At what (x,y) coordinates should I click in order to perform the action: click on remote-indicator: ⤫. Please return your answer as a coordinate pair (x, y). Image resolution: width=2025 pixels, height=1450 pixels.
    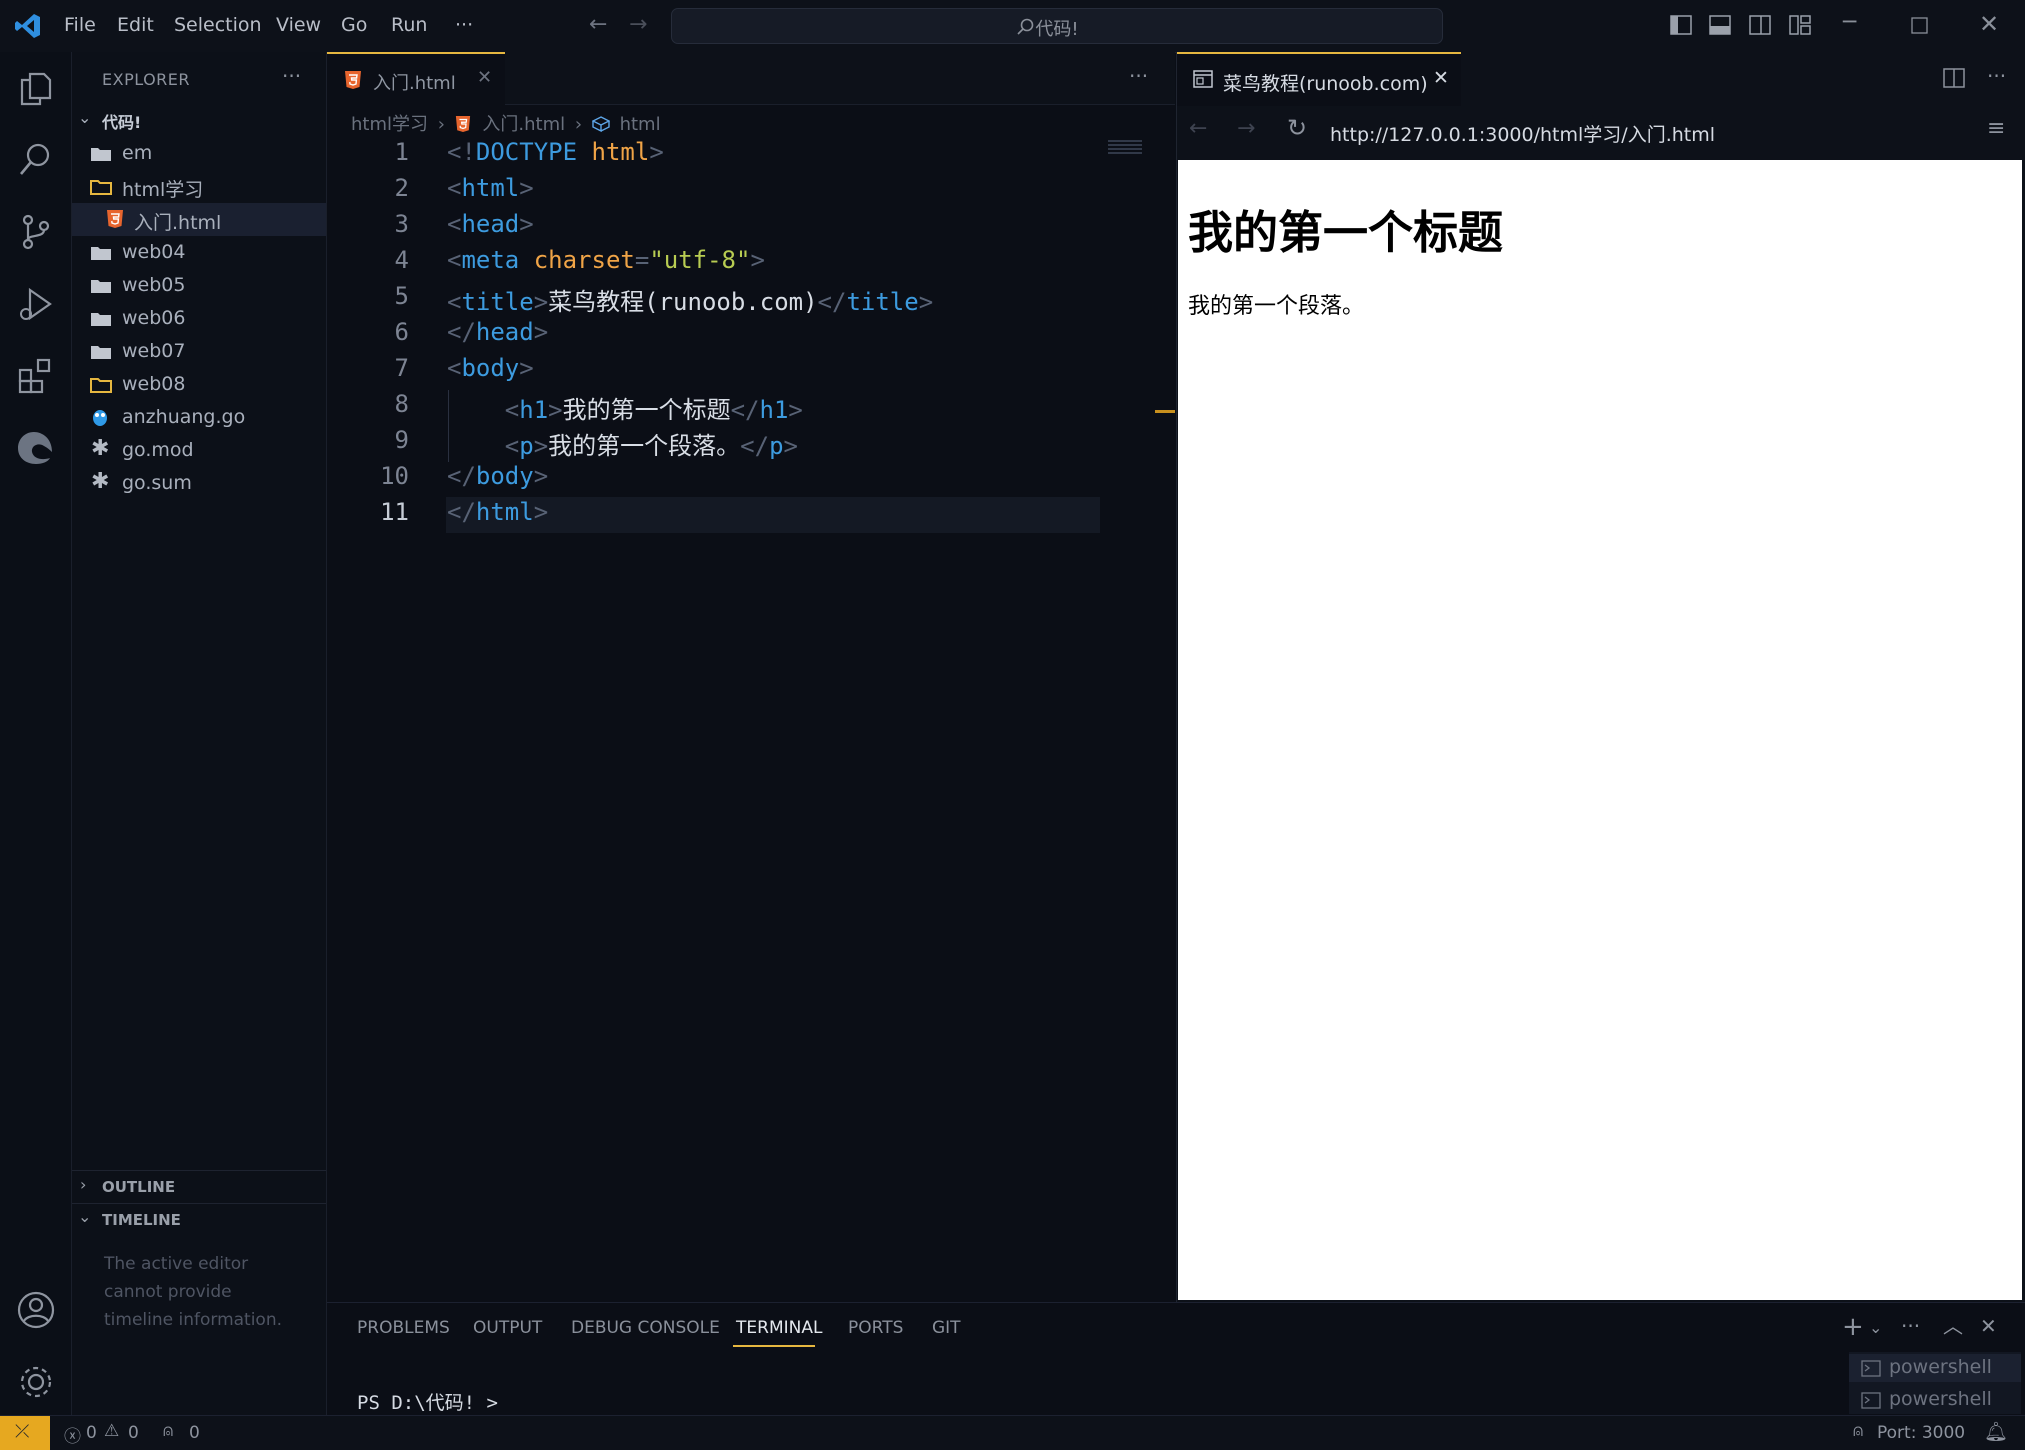
    Looking at the image, I should click on (25, 1433).